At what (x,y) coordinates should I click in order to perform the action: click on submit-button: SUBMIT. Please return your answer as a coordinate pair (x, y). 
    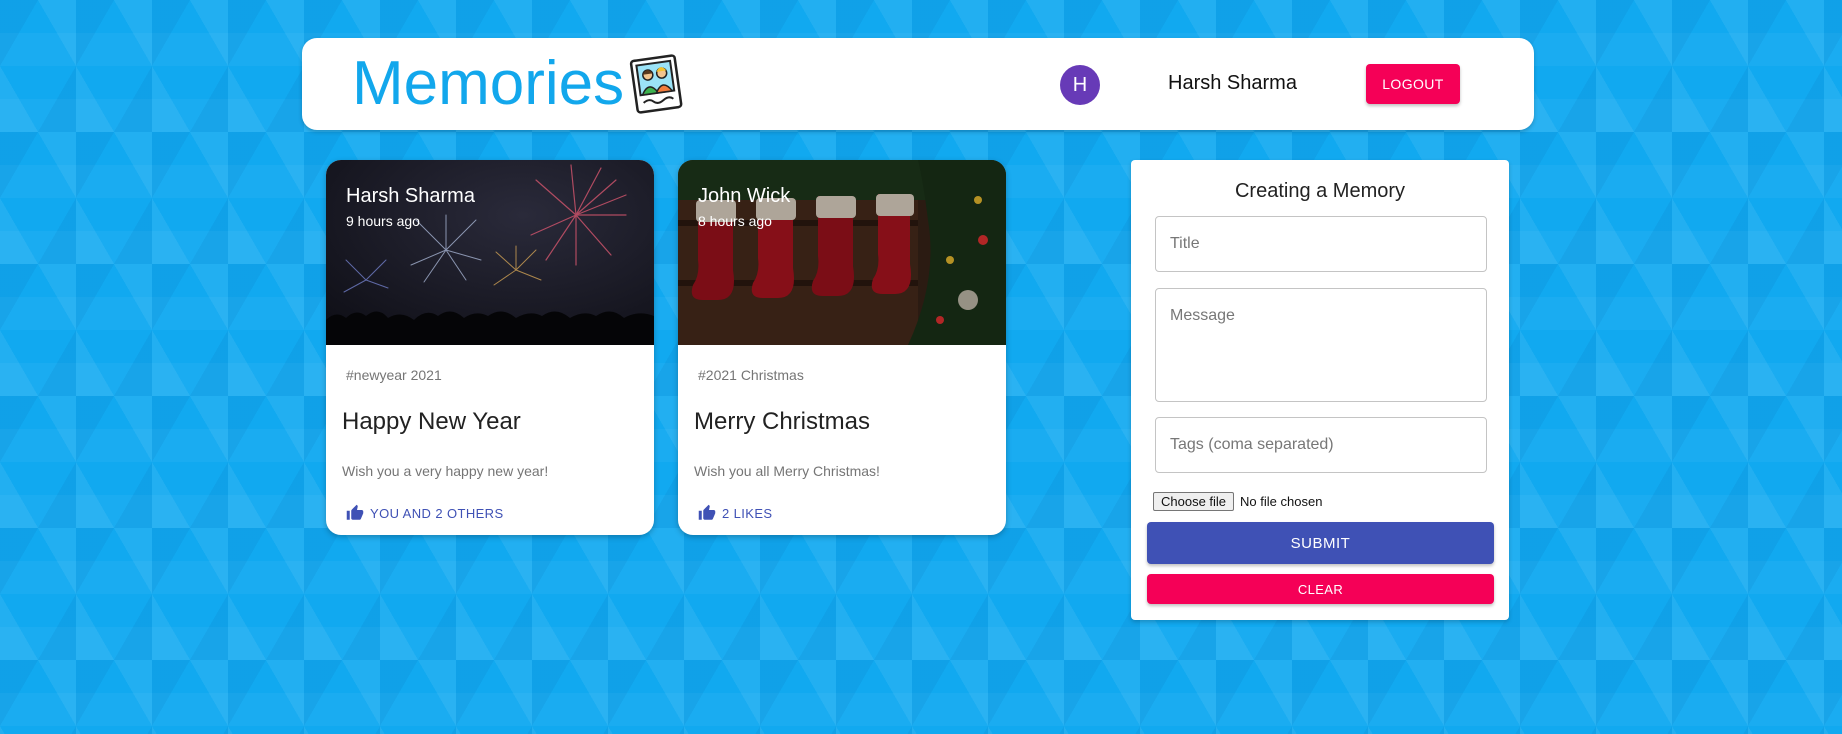
    Looking at the image, I should click on (1320, 543).